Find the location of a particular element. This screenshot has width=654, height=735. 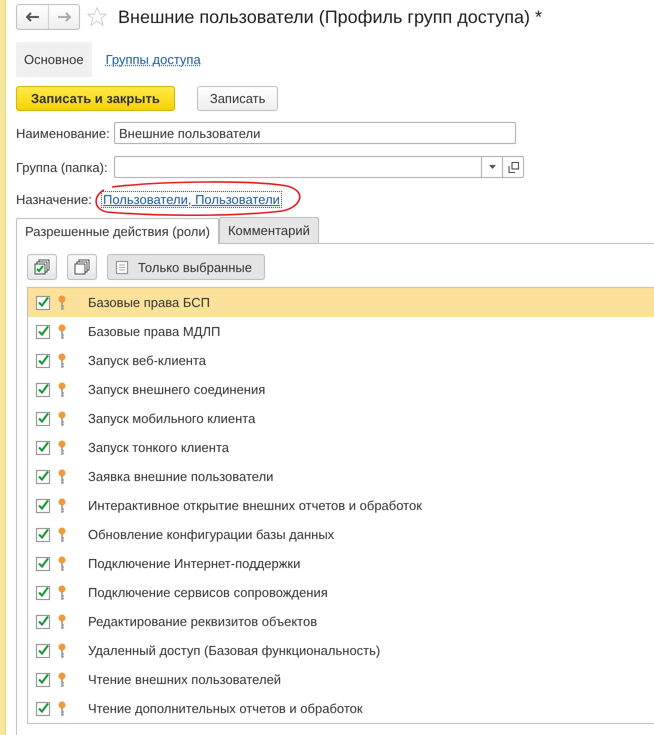

role-row: Базовые права МДЛП is located at coordinates (341, 331).